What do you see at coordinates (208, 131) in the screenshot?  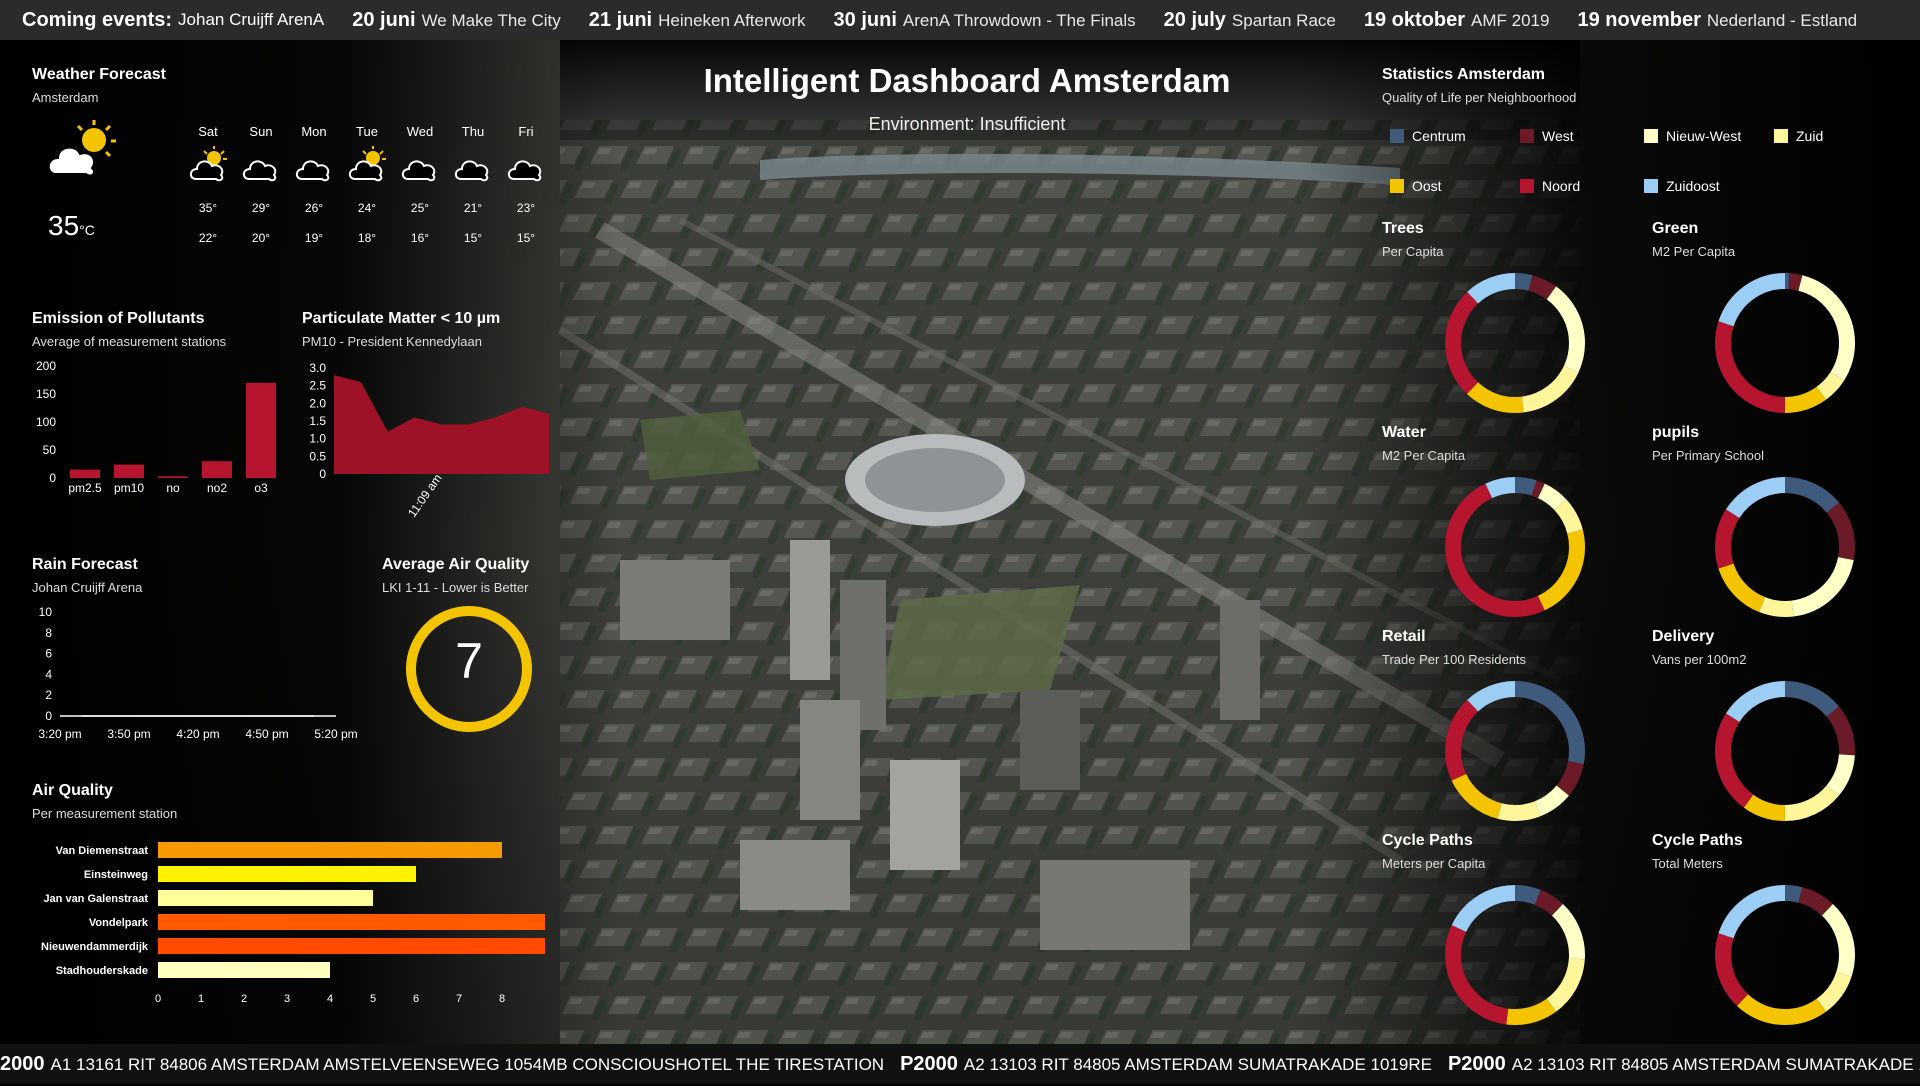 I see `forecast-day-name: Sat` at bounding box center [208, 131].